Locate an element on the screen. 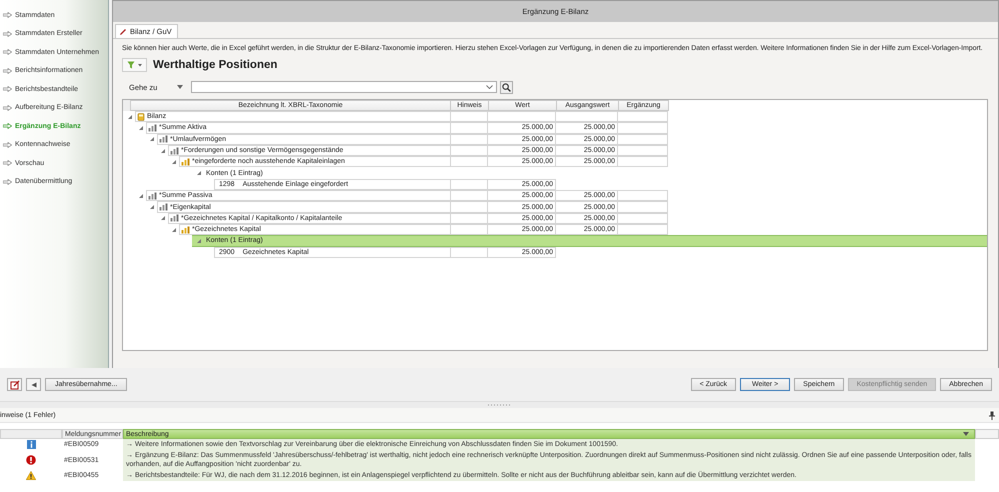  edit-button is located at coordinates (14, 384).